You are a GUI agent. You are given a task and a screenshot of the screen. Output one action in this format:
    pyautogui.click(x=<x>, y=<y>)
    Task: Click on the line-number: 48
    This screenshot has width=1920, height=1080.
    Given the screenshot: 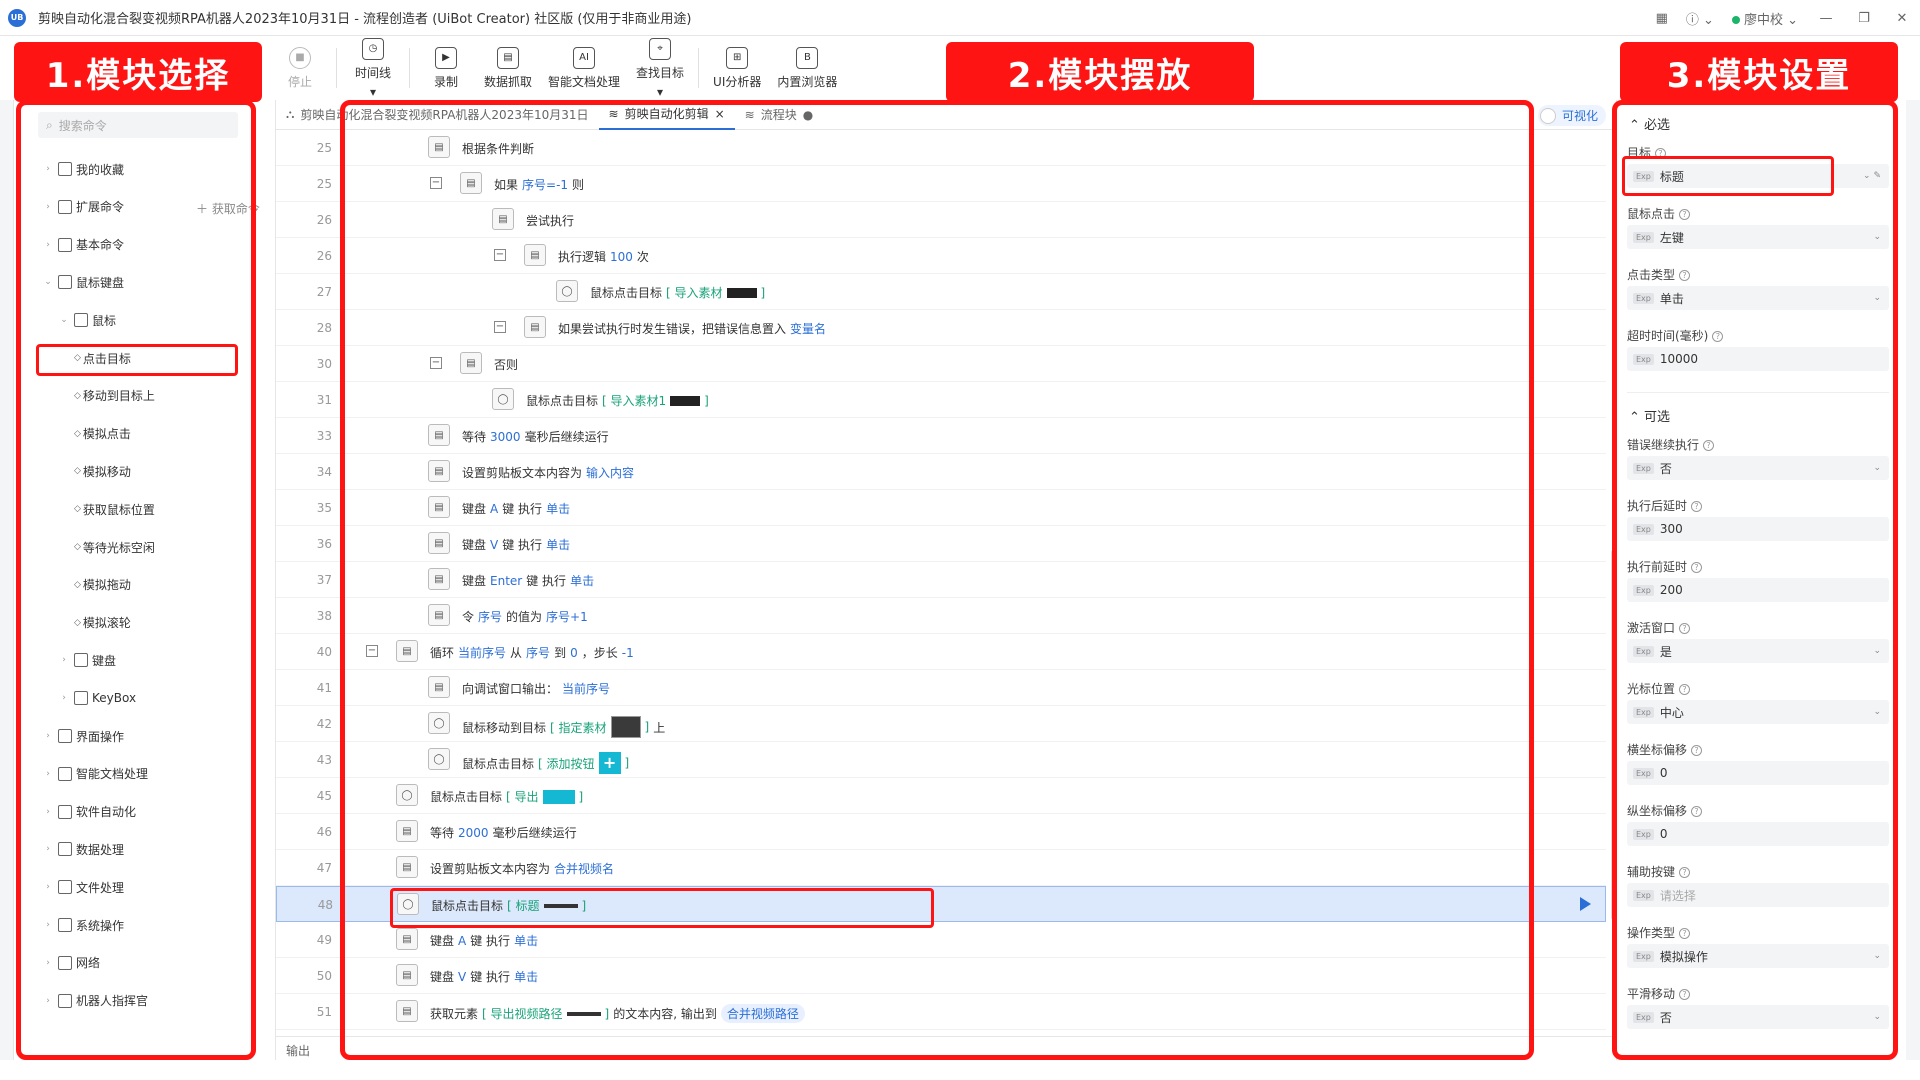 What is the action you would take?
    pyautogui.click(x=325, y=905)
    